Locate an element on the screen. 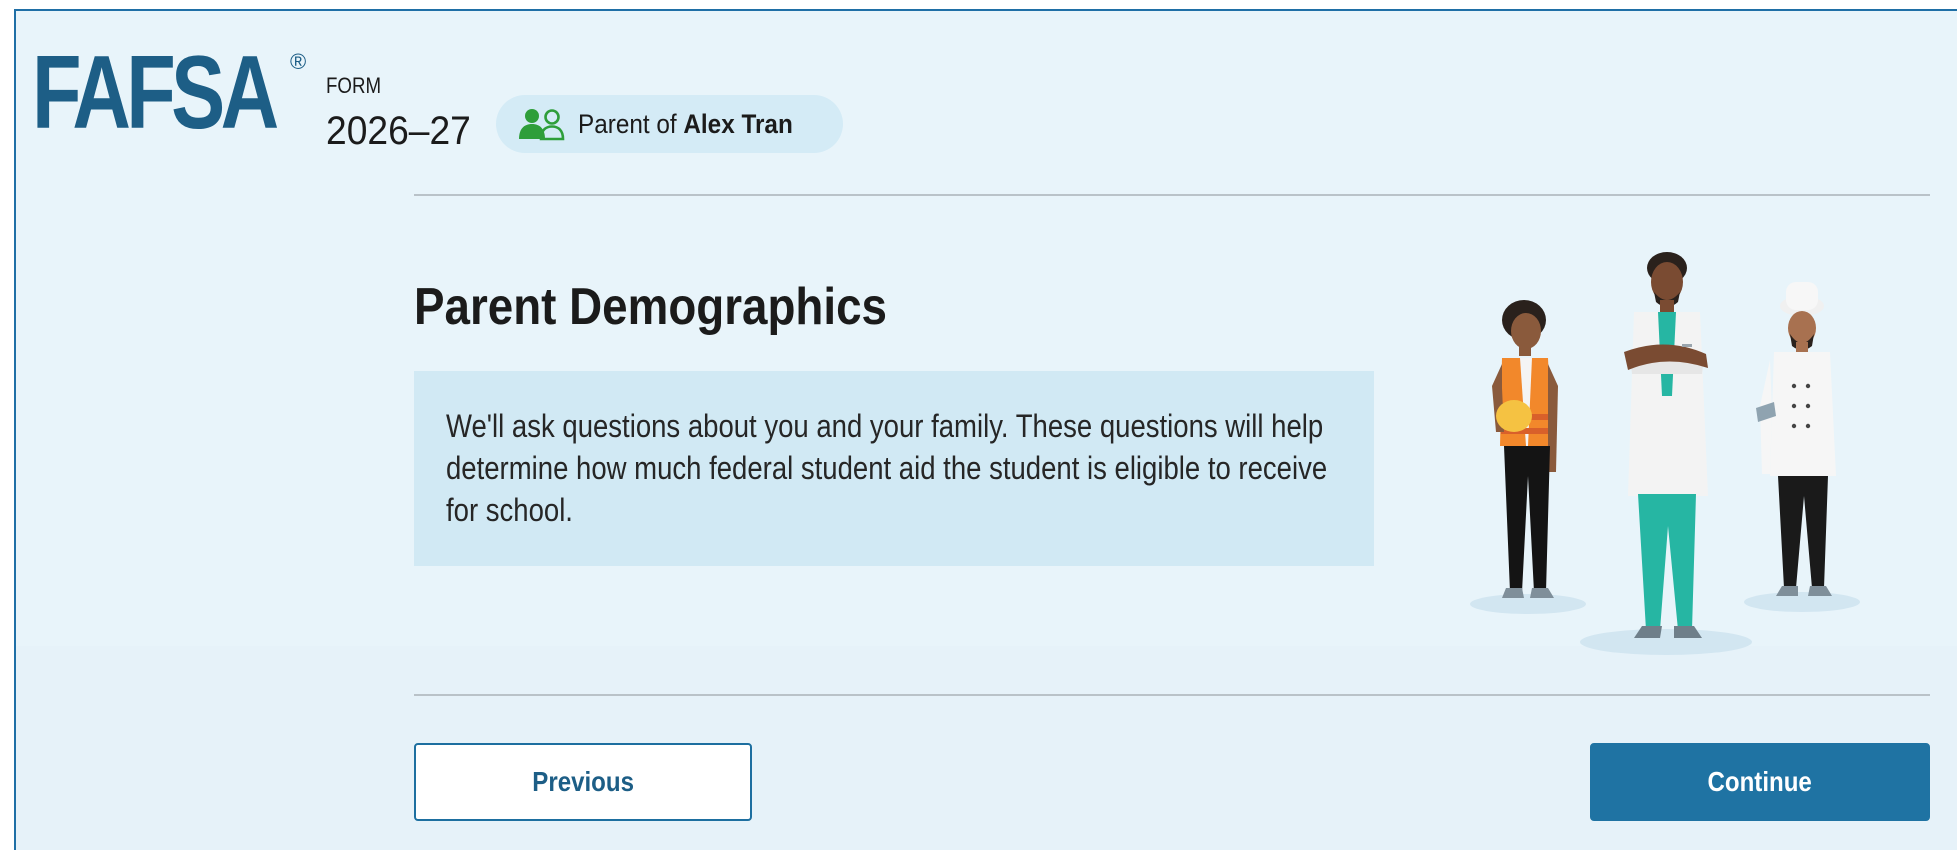  three-workers-illustration is located at coordinates (1676, 451).